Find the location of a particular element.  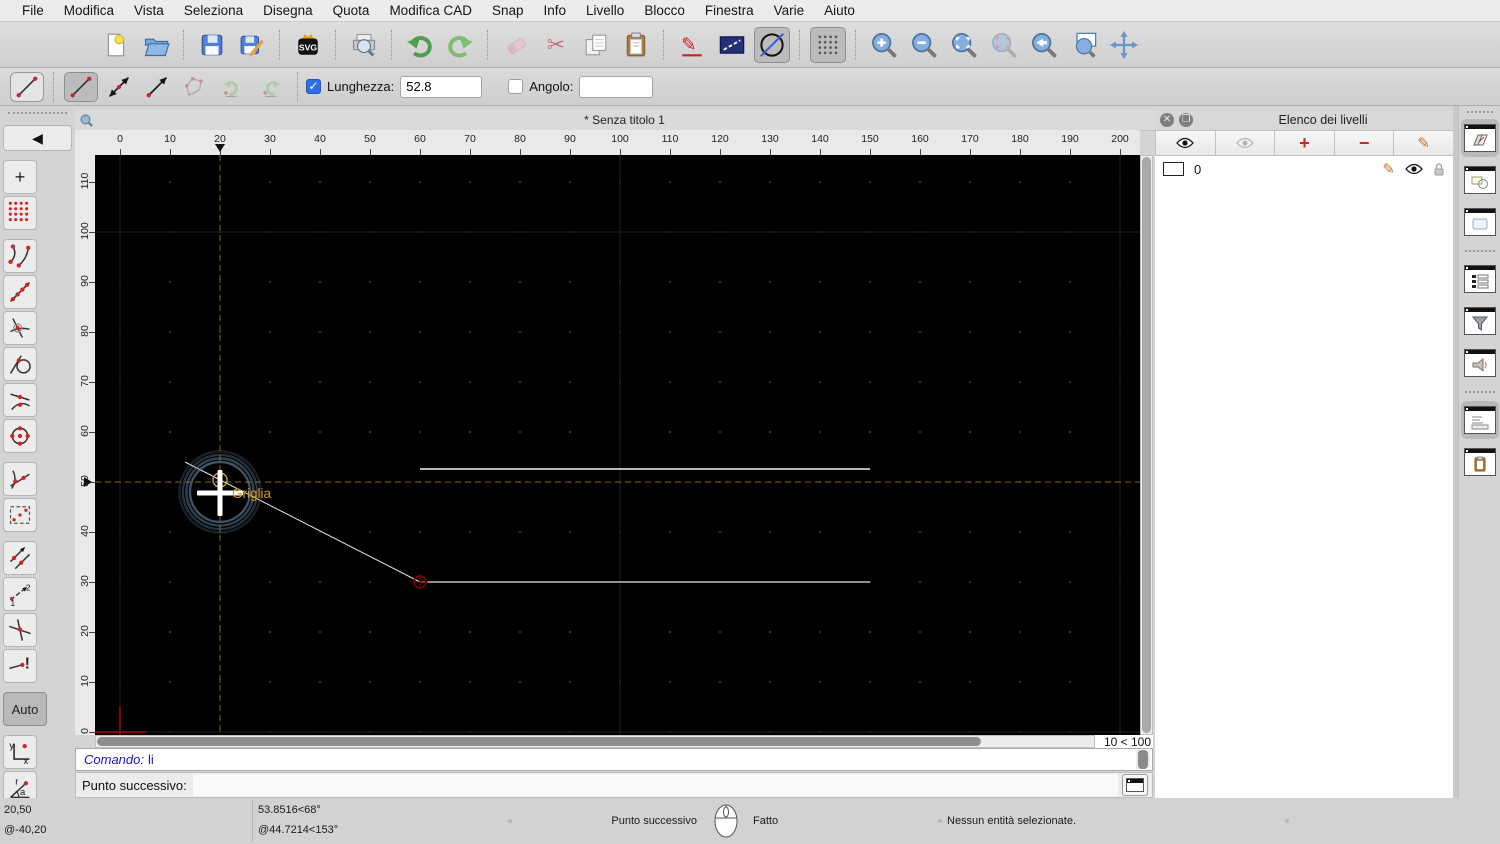

pan-button is located at coordinates (1124, 45).